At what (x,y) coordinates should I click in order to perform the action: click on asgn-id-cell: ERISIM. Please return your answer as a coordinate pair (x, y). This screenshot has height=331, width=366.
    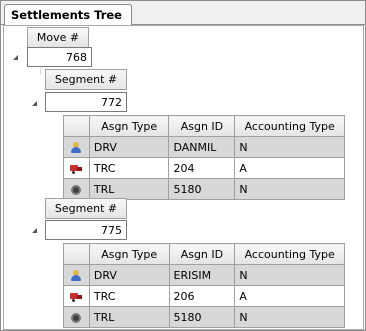
    Looking at the image, I should click on (202, 275).